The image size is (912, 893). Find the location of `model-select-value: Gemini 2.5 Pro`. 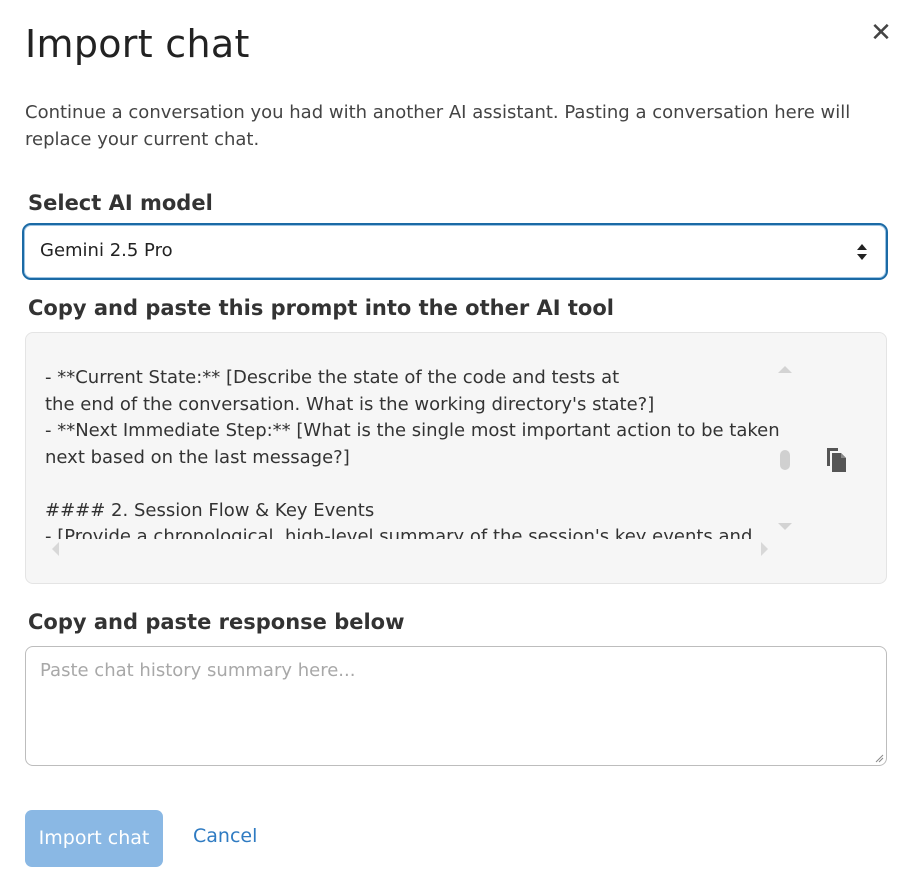

model-select-value: Gemini 2.5 Pro is located at coordinates (106, 250).